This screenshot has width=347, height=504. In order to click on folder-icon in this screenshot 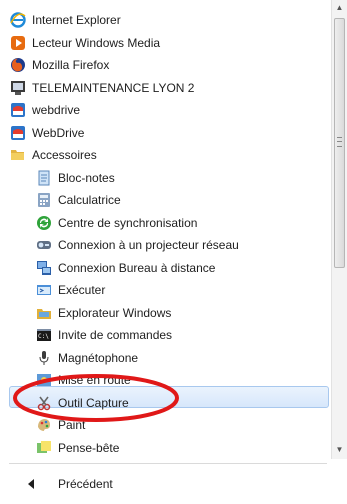, I will do `click(18, 155)`.